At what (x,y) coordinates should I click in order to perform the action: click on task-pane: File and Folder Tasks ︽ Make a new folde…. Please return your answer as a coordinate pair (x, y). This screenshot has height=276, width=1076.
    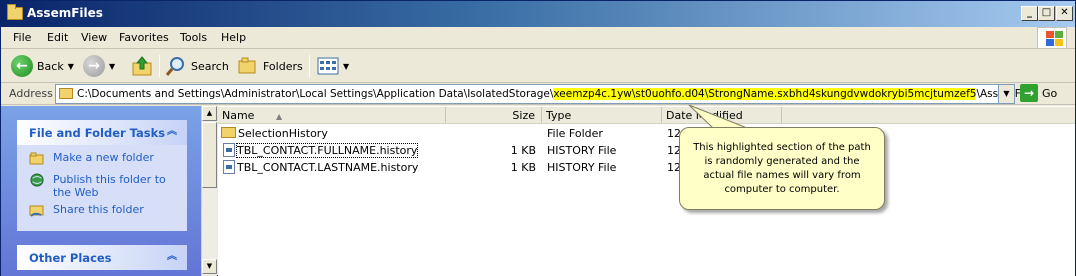
    Looking at the image, I should click on (101, 191).